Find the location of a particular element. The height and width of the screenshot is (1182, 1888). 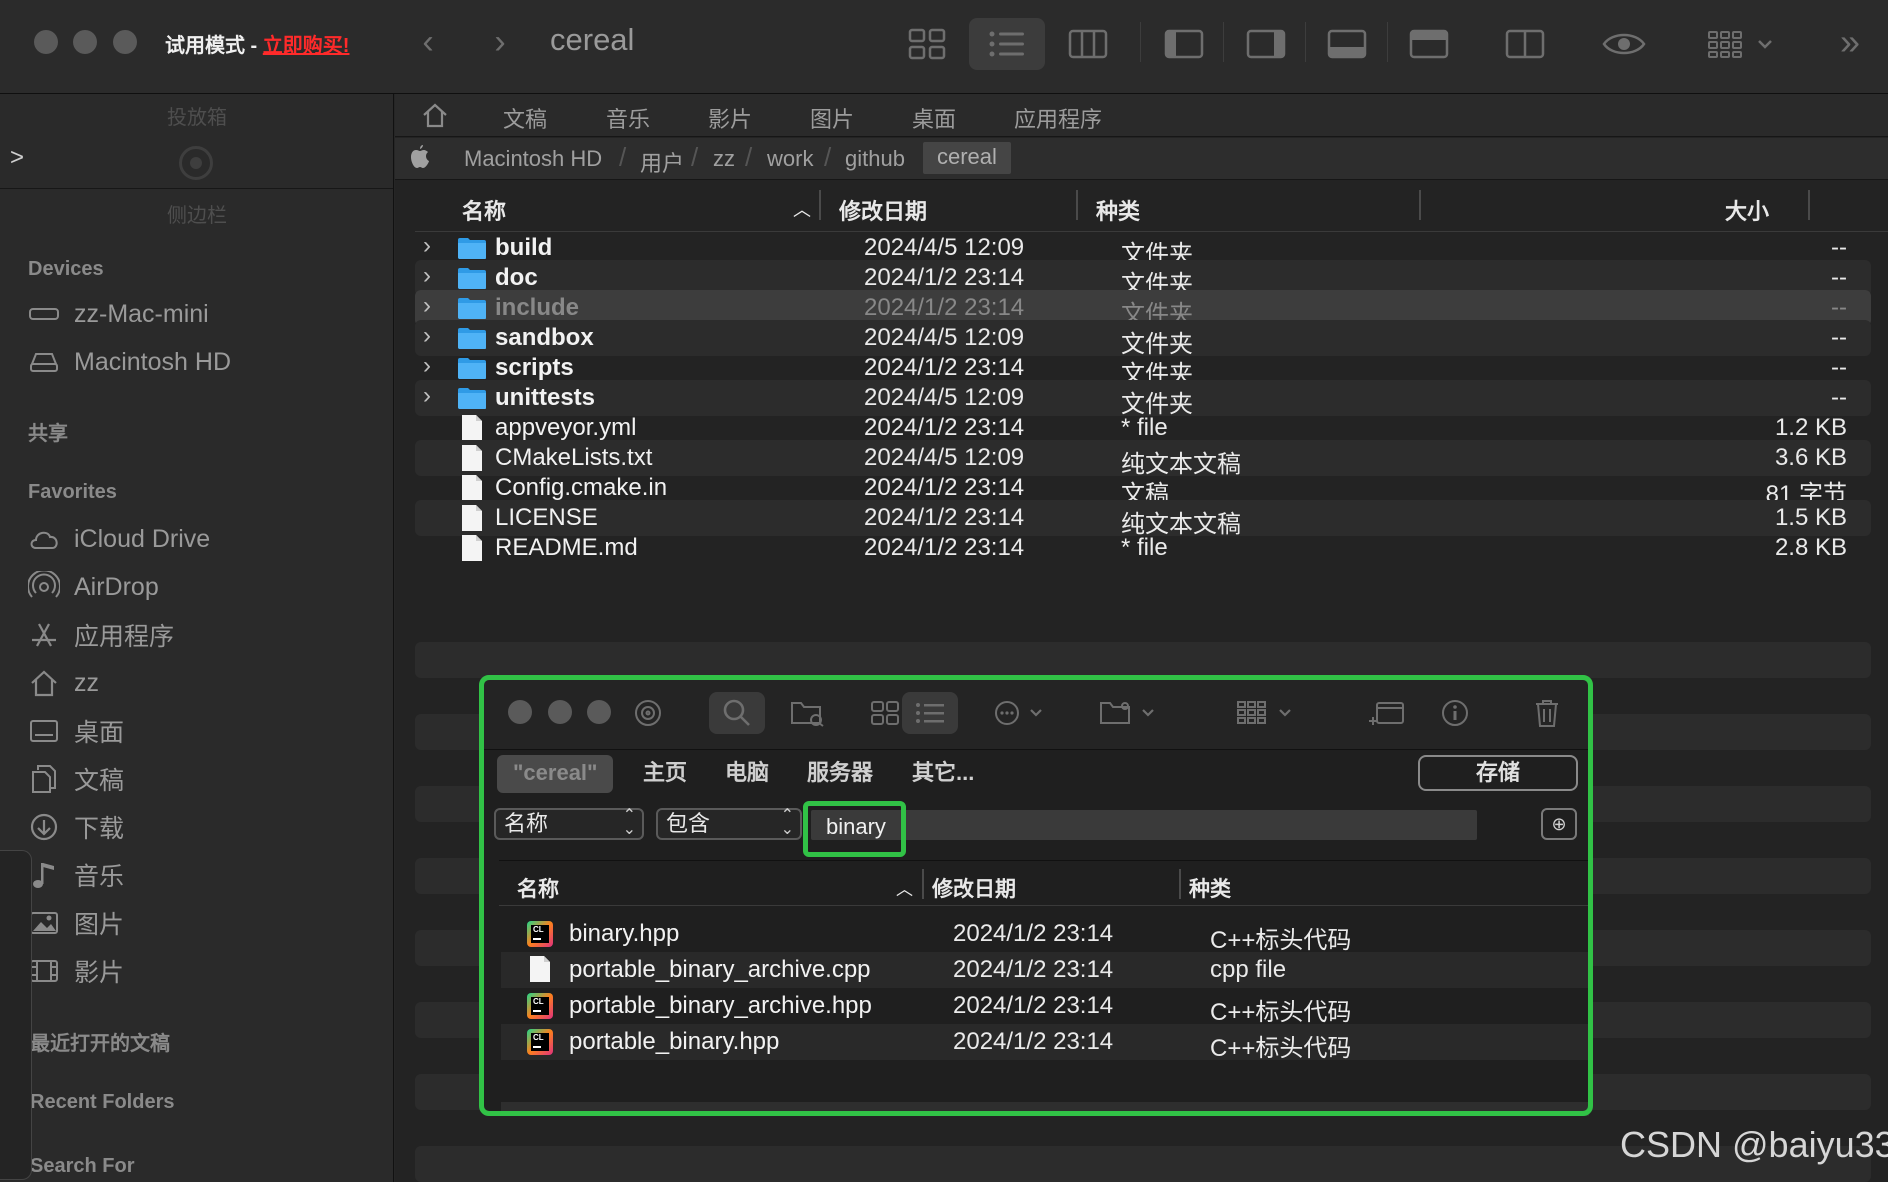

group-icon is located at coordinates (1267, 713).